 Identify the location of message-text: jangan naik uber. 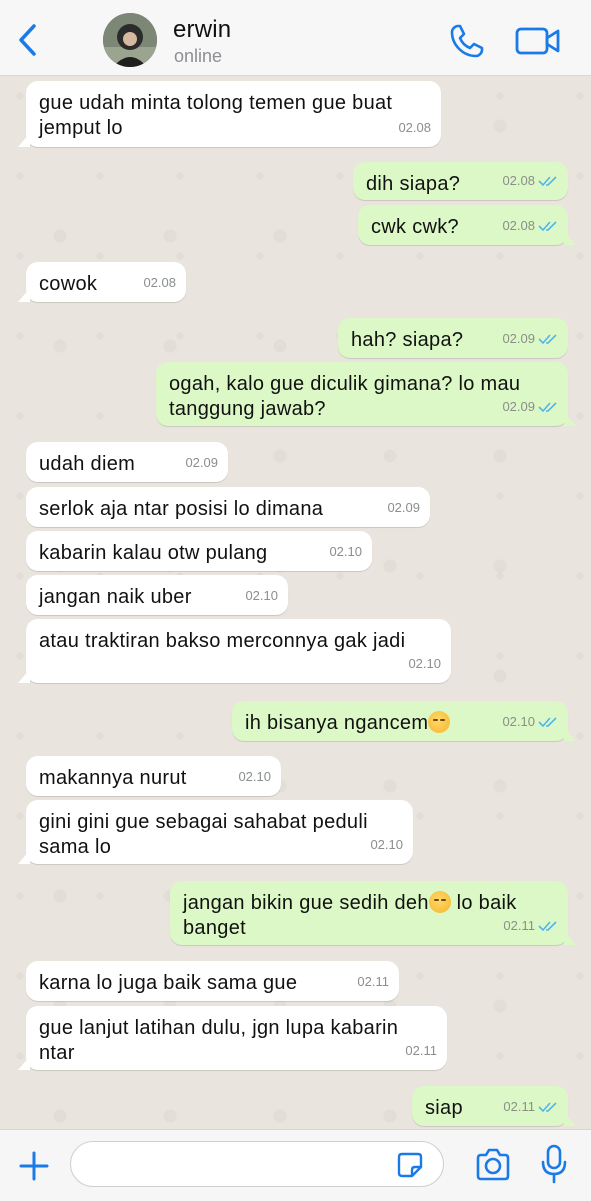
(115, 597).